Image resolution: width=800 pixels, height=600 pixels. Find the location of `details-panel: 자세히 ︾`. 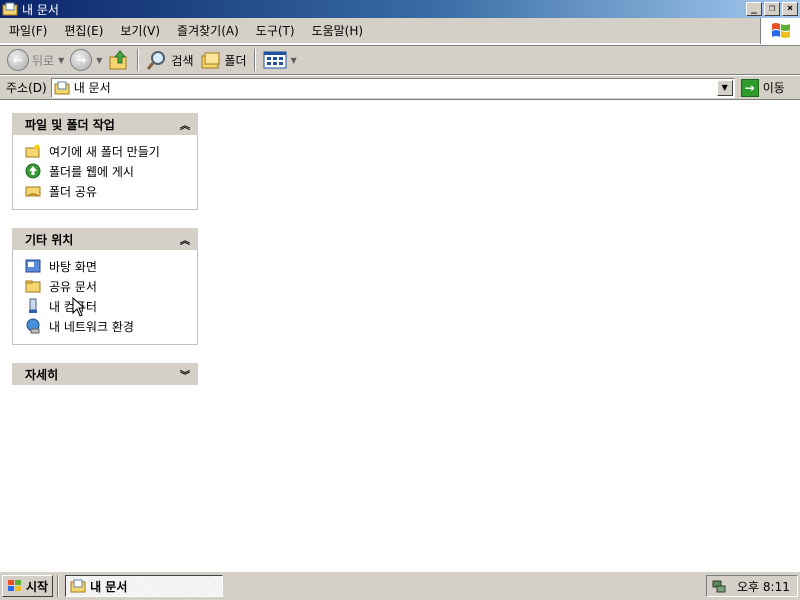

details-panel: 자세히 ︾ is located at coordinates (105, 374).